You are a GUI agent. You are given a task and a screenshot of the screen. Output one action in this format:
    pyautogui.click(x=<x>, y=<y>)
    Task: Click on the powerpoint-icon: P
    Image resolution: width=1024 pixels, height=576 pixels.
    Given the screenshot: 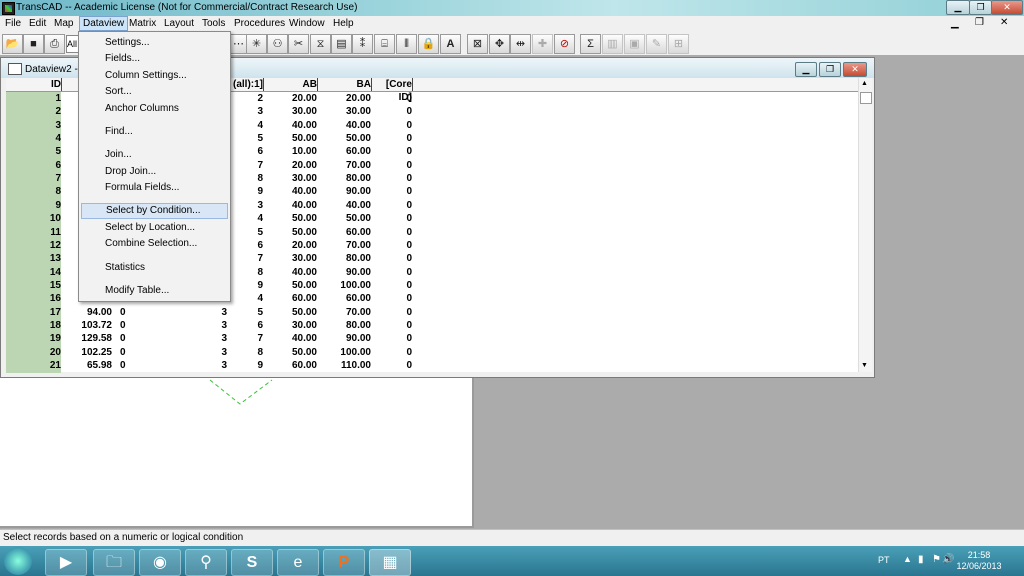 What is the action you would take?
    pyautogui.click(x=344, y=562)
    